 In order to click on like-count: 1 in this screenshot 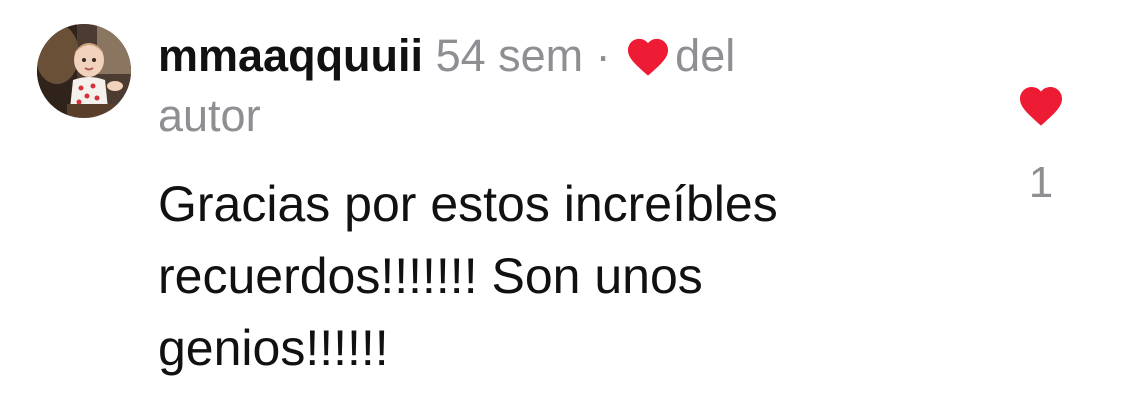, I will do `click(1041, 183)`.